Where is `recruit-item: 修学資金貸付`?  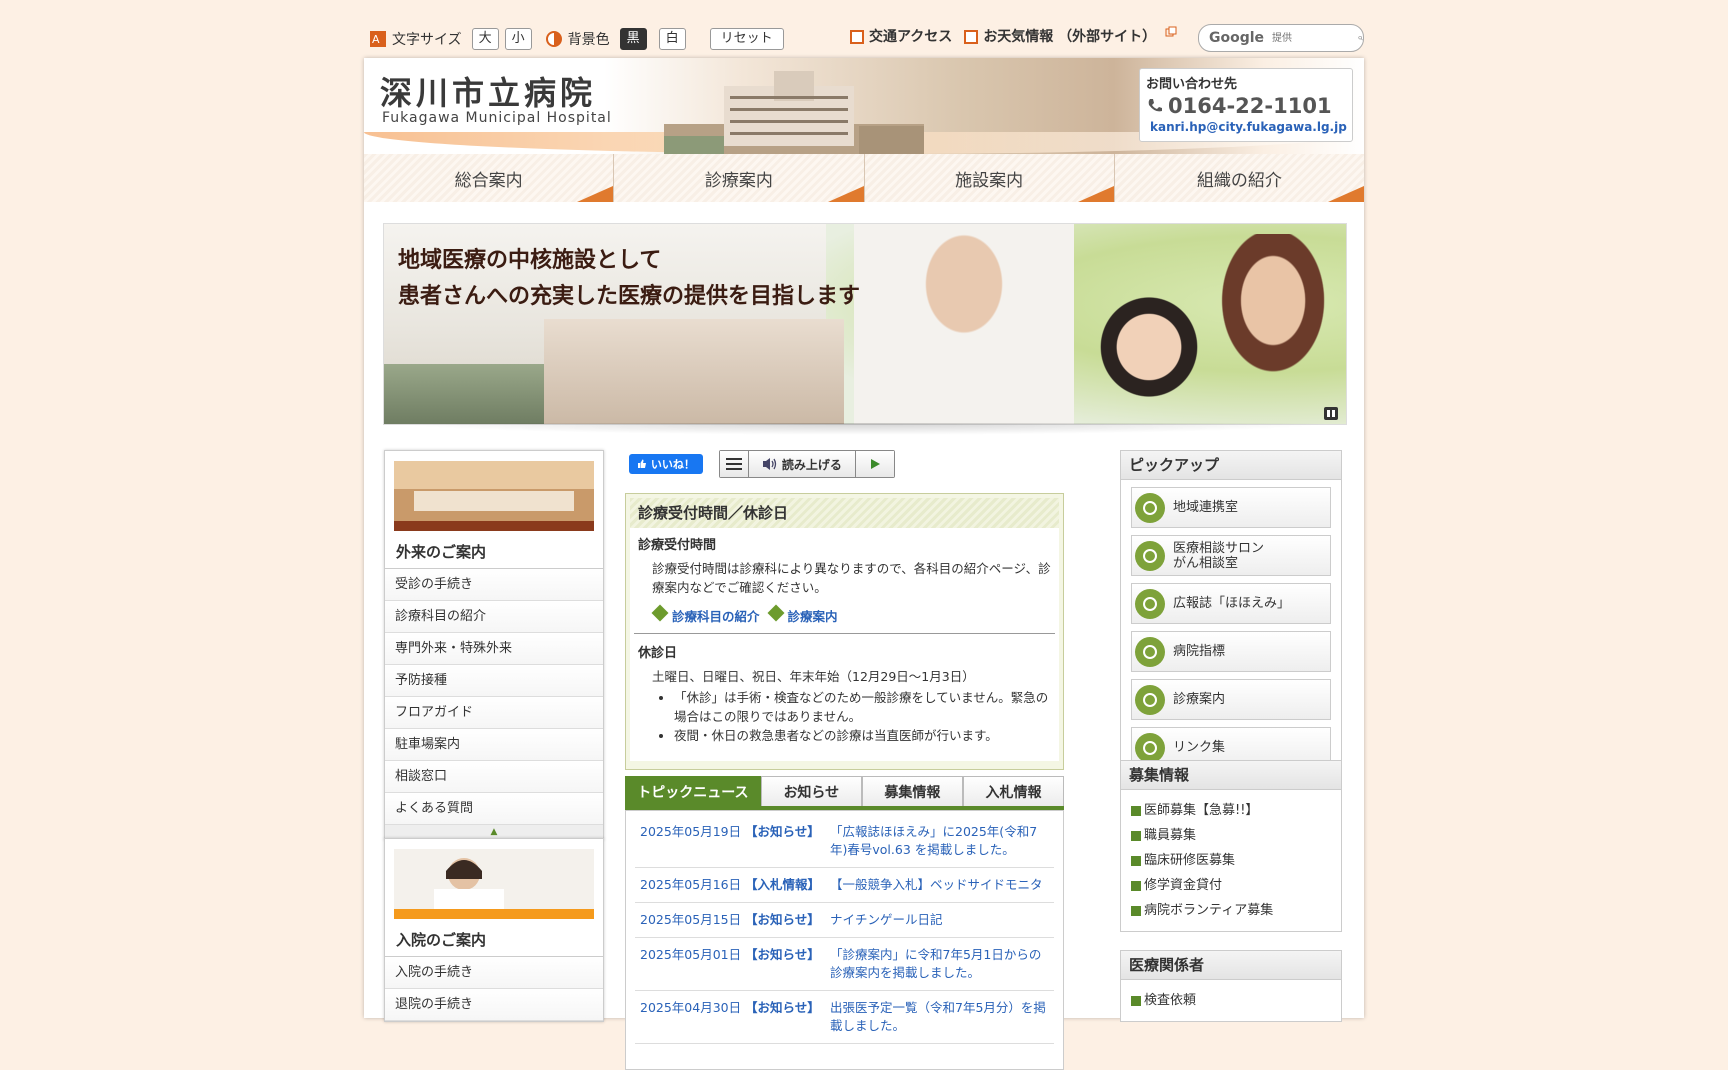 recruit-item: 修学資金貸付 is located at coordinates (1231, 885).